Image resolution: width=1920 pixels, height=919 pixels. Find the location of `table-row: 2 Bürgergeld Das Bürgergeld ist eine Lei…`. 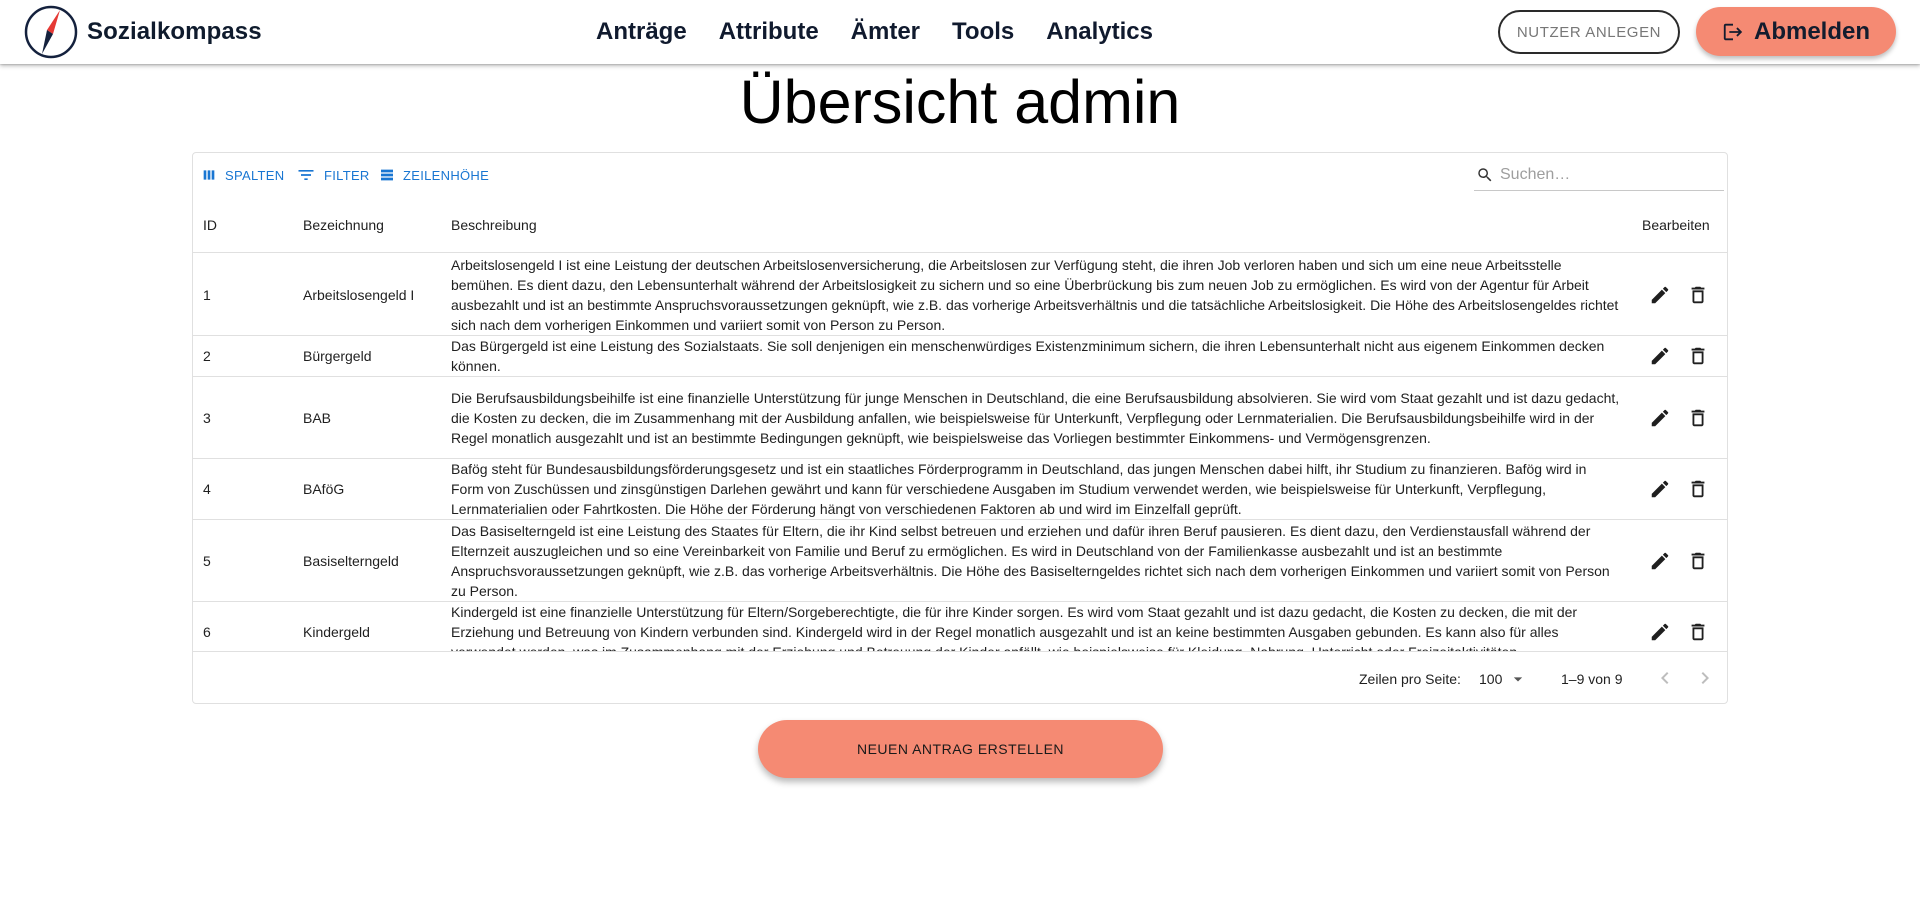

table-row: 2 Bürgergeld Das Bürgergeld ist eine Lei… is located at coordinates (960, 356).